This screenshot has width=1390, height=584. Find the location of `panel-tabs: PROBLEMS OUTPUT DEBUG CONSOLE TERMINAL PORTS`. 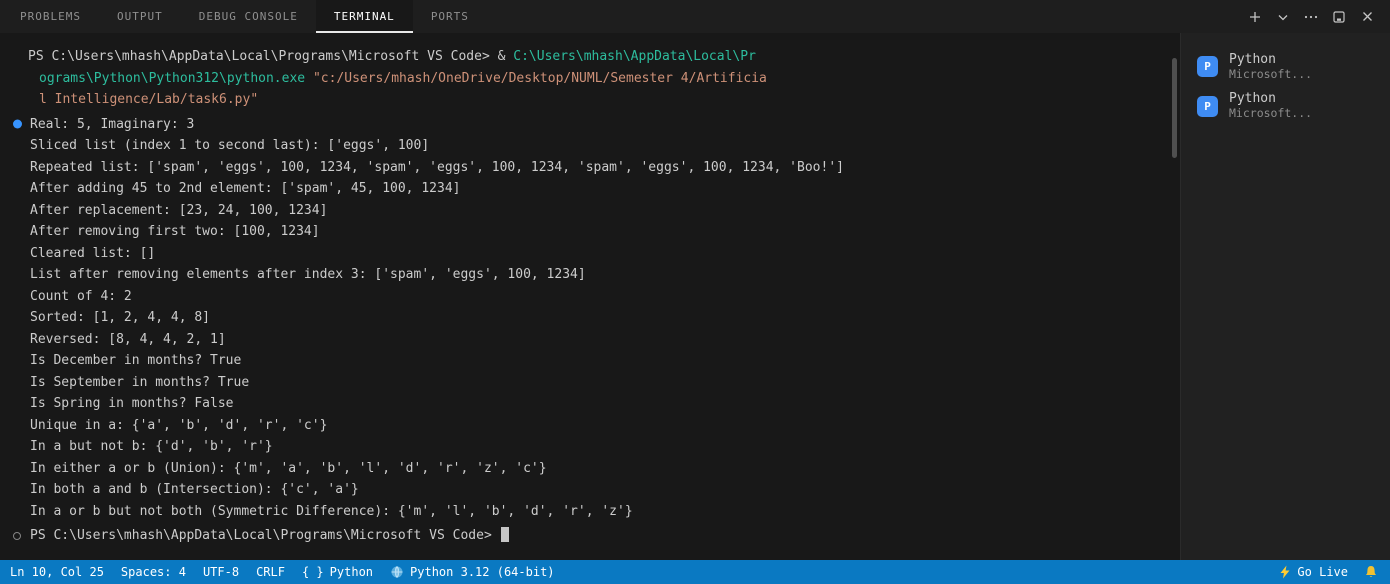

panel-tabs: PROBLEMS OUTPUT DEBUG CONSOLE TERMINAL PORTS is located at coordinates (243, 16).